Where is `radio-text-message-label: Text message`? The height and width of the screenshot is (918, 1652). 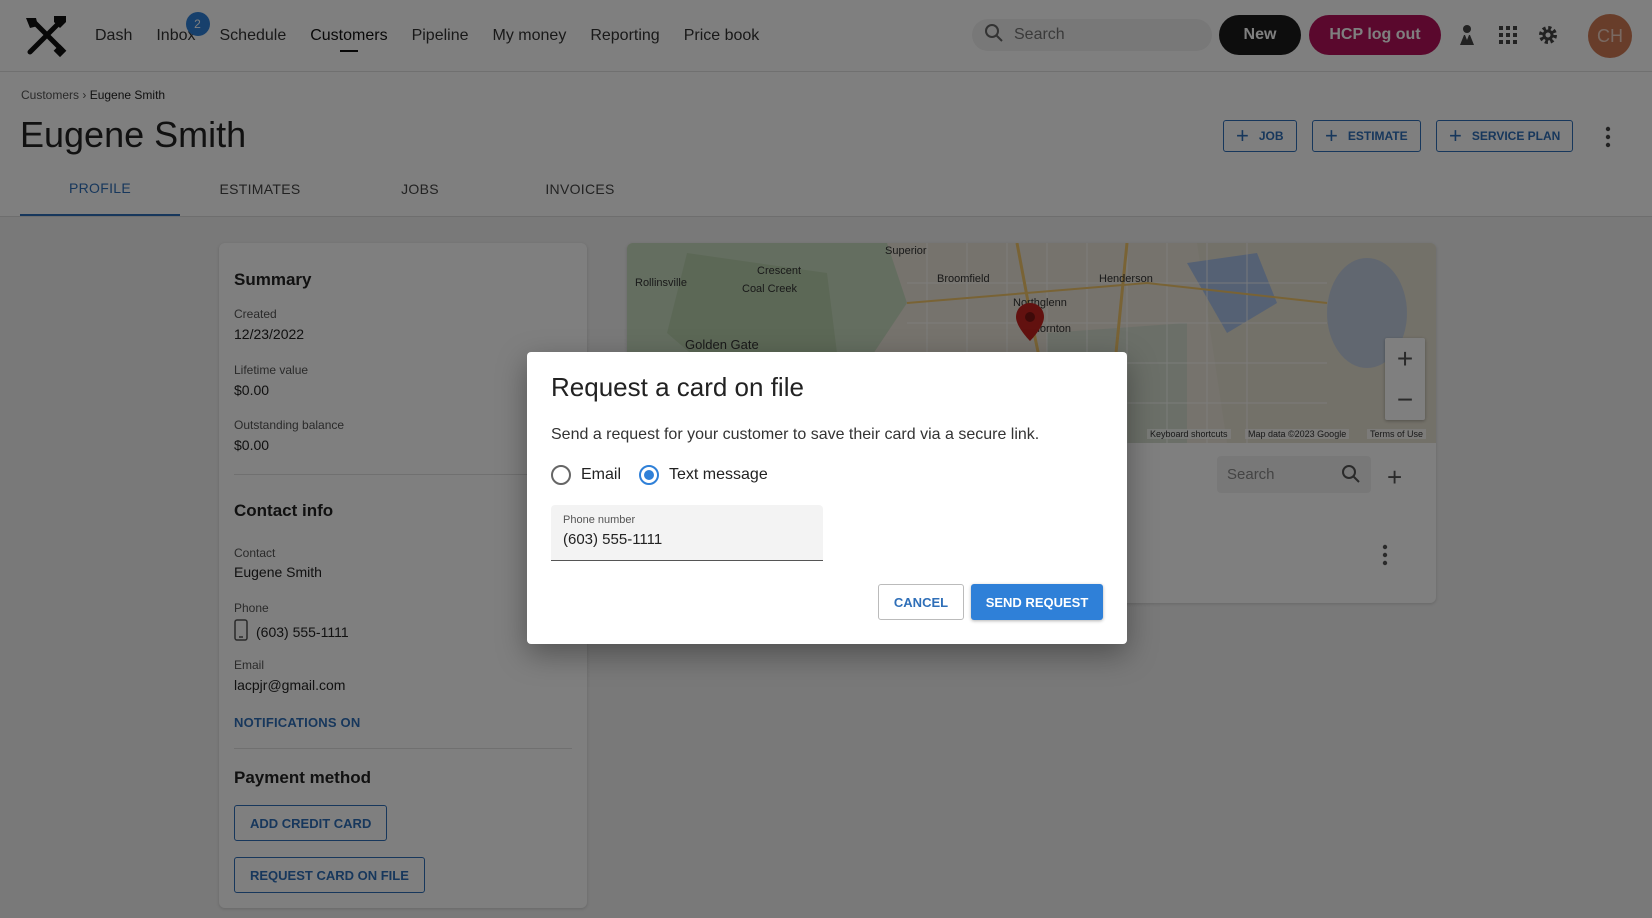
radio-text-message-label: Text message is located at coordinates (718, 475).